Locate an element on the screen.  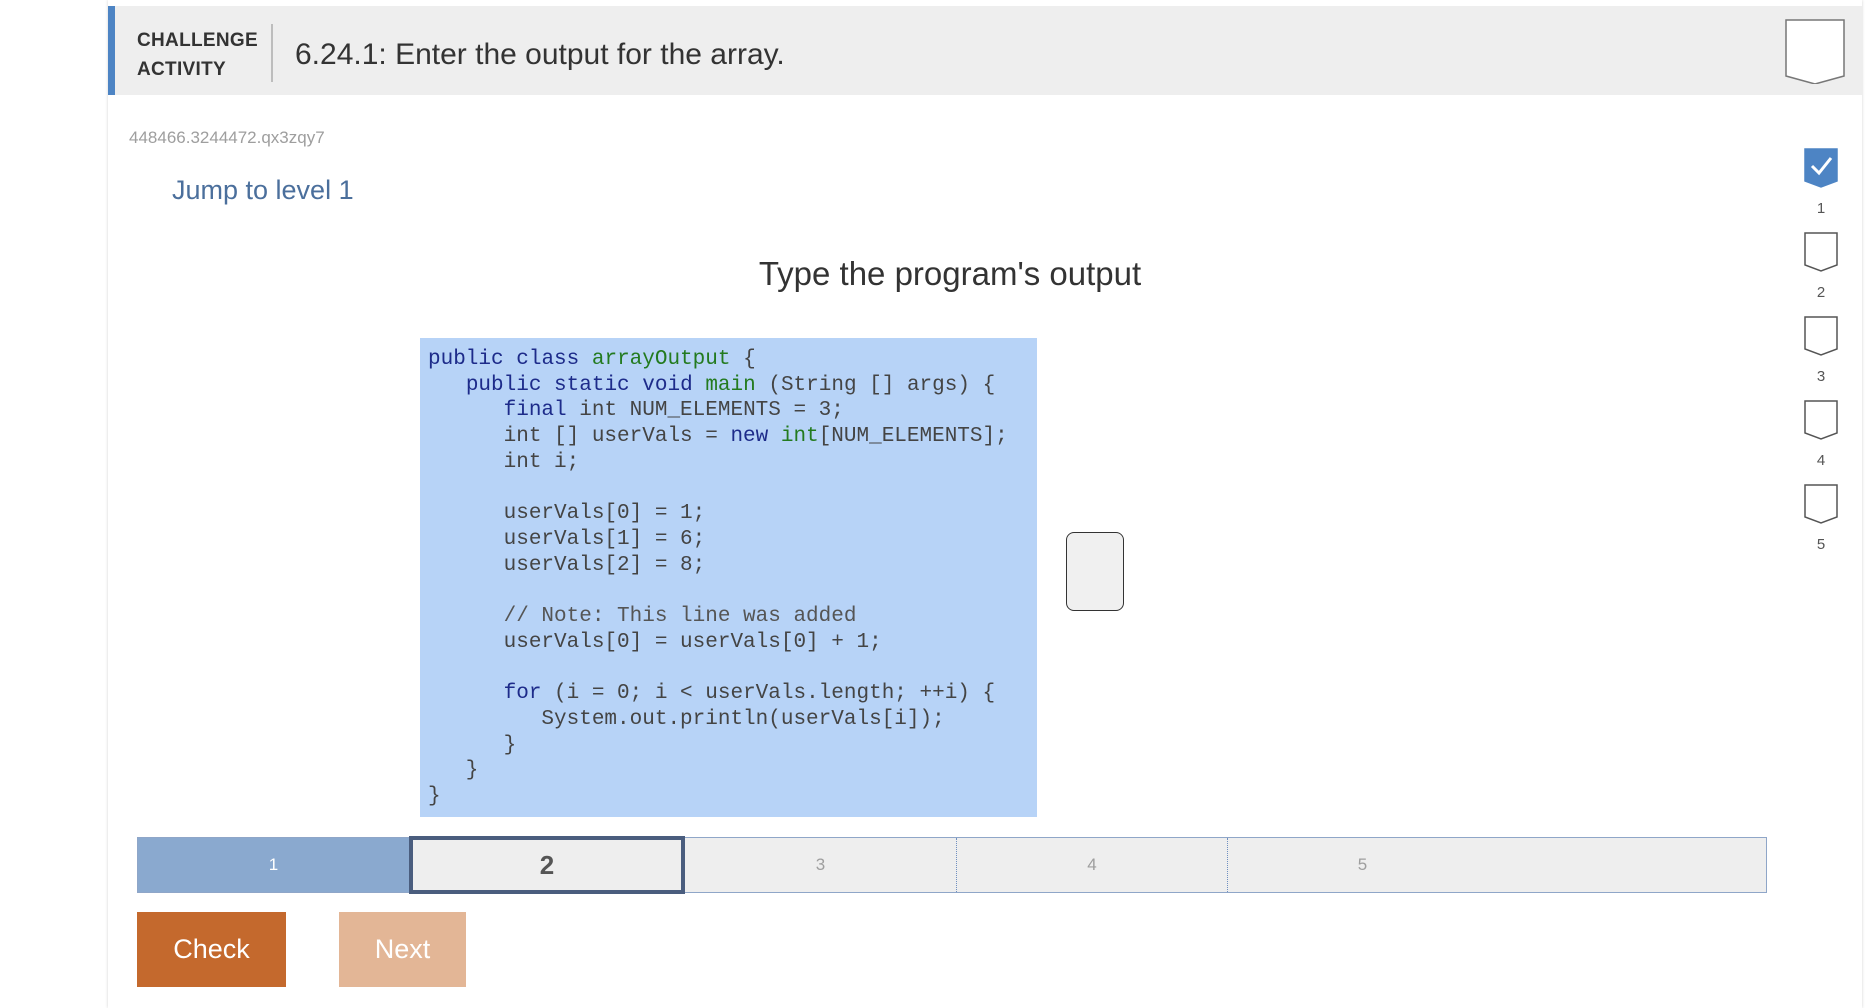
level-segment-3: 3 is located at coordinates (820, 865).